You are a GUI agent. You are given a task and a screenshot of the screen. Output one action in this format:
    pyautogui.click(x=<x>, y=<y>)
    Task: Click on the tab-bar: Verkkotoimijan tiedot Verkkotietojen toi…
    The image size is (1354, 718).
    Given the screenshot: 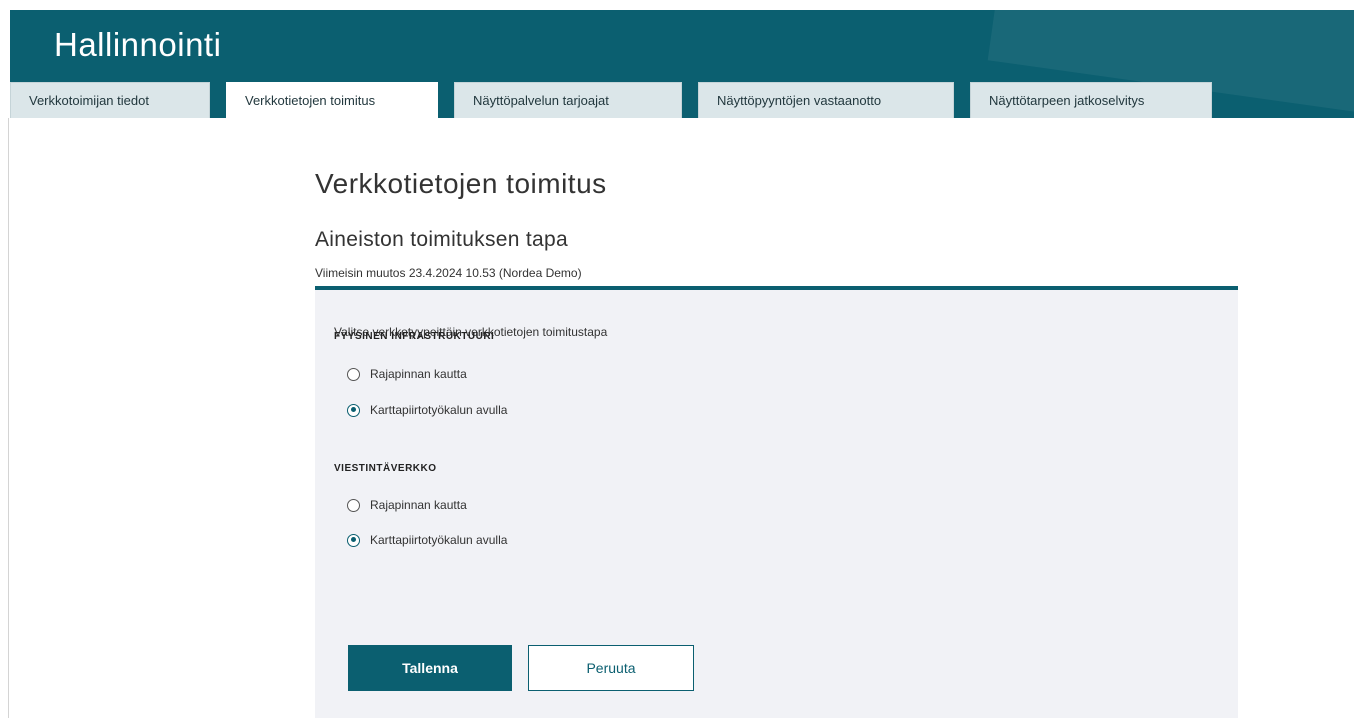 What is the action you would take?
    pyautogui.click(x=611, y=100)
    